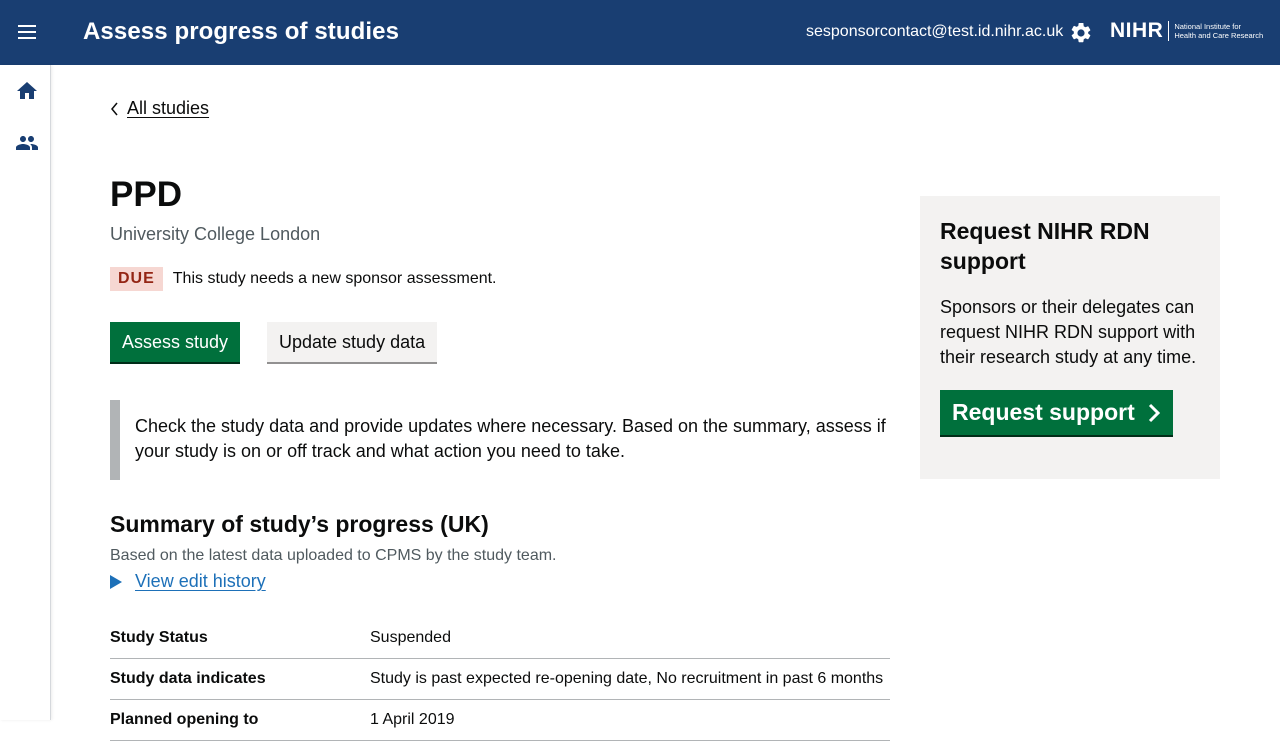 This screenshot has width=1280, height=741. Describe the element at coordinates (500, 720) in the screenshot. I see `summary-row: Planned opening to 1 April 2019` at that location.